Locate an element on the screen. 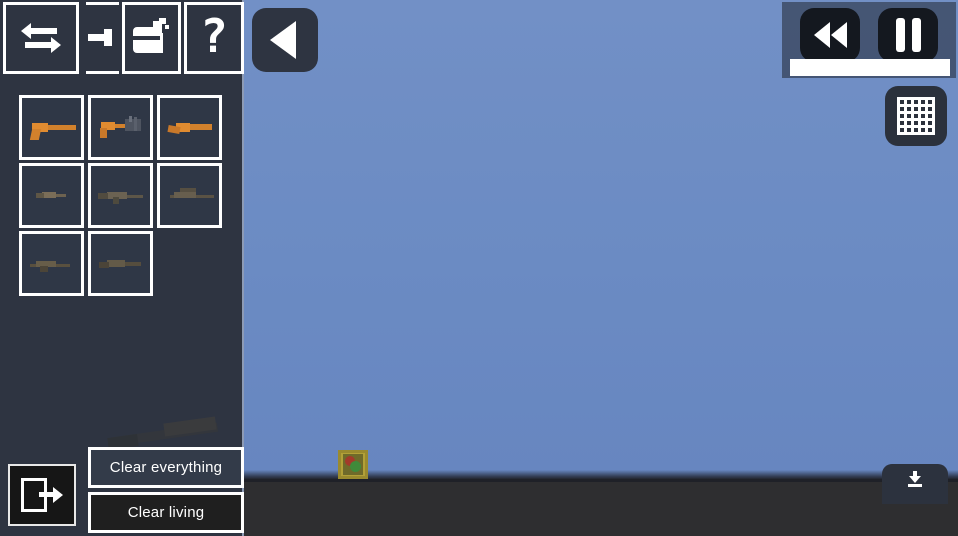 This screenshot has height=536, width=958. weapon-slot-machine-gun is located at coordinates (51, 263).